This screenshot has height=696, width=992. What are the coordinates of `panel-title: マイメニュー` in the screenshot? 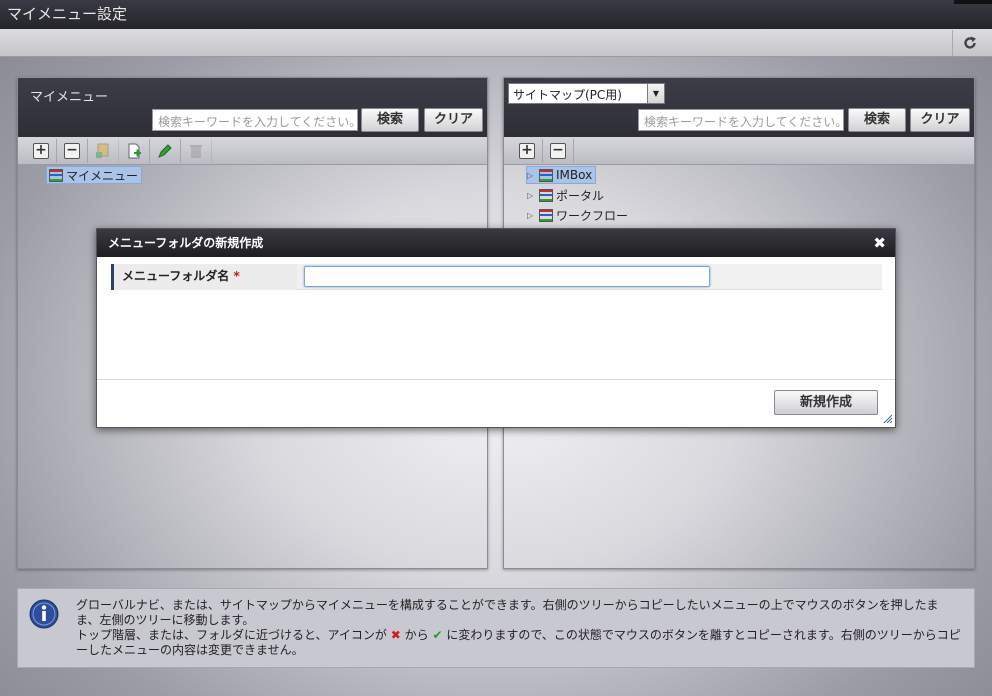 It's located at (69, 97).